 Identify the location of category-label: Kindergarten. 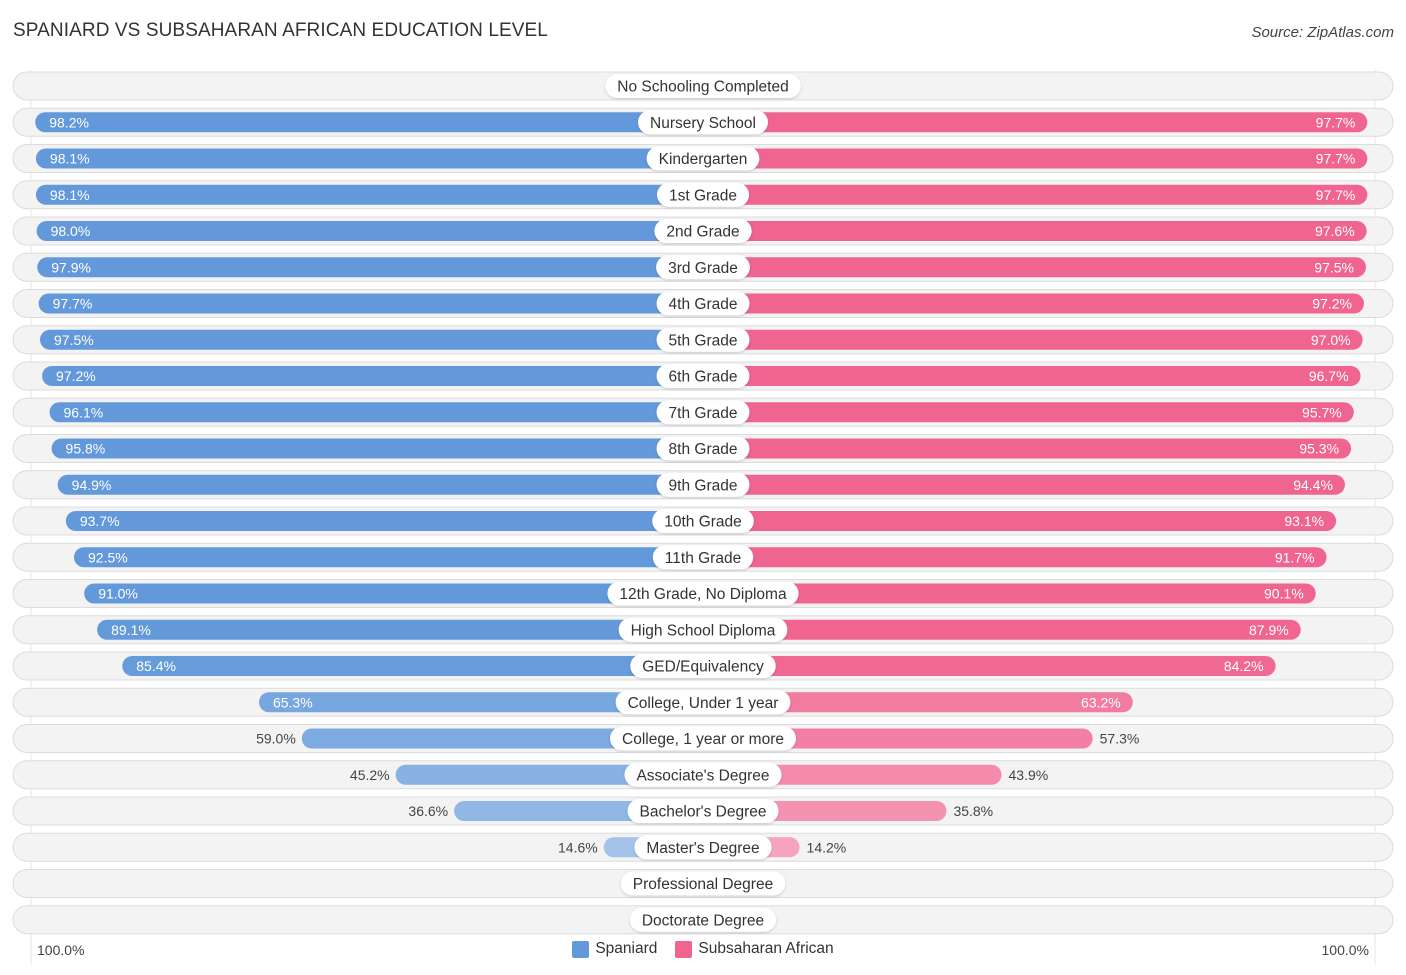
(703, 159).